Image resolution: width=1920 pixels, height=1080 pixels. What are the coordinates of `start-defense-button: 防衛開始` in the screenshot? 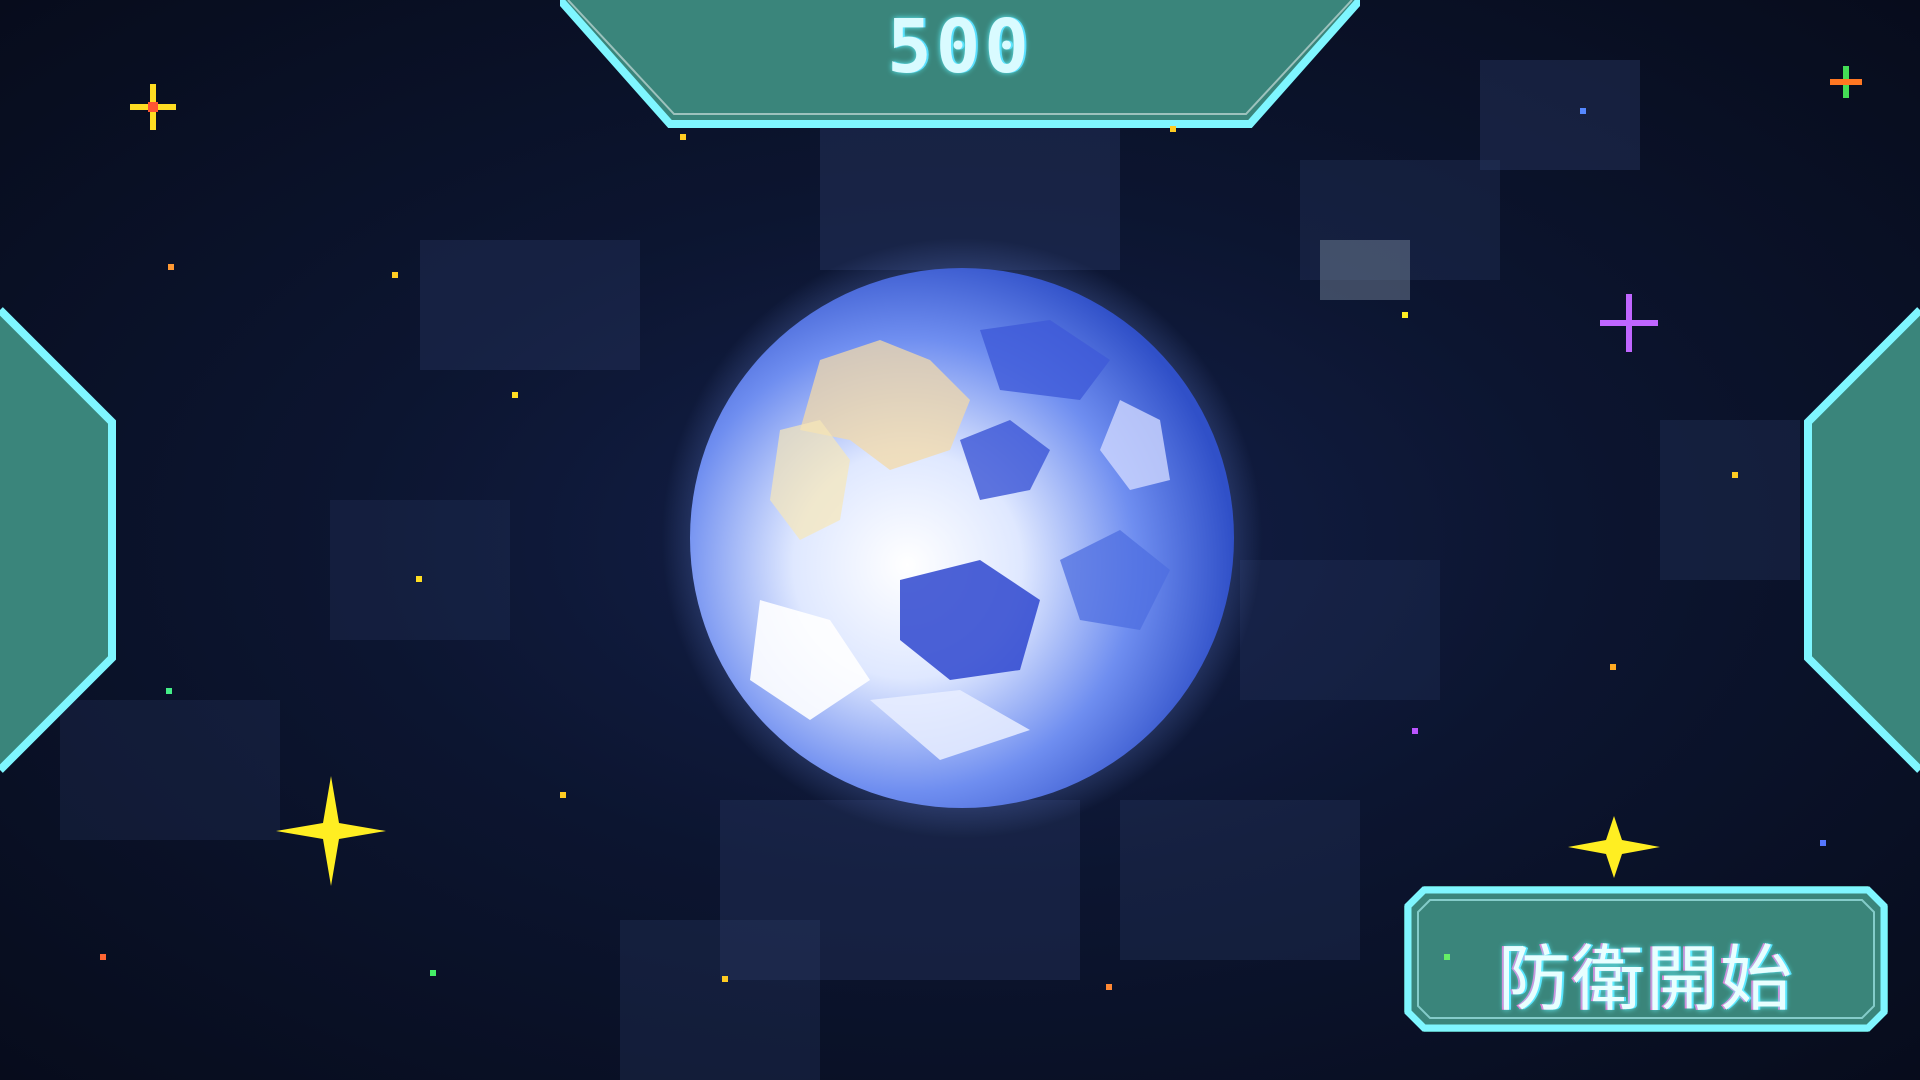 It's located at (1646, 959).